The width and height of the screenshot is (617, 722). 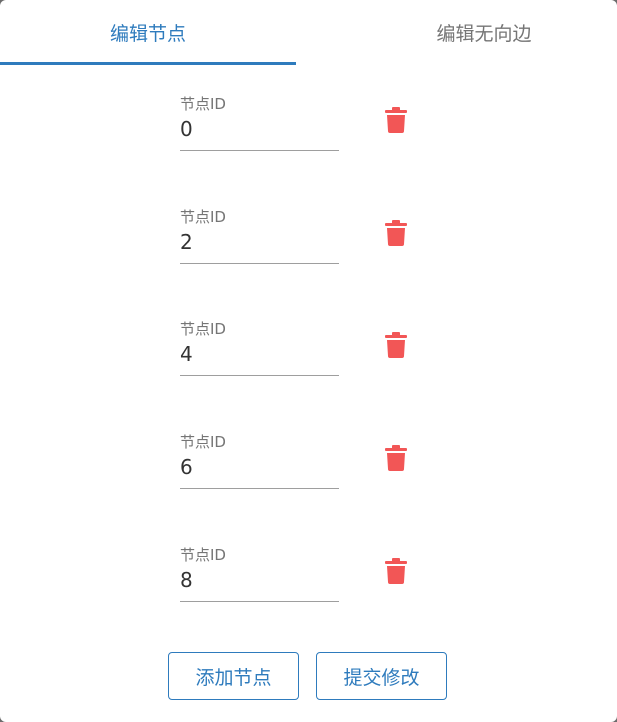 What do you see at coordinates (308, 33) in the screenshot?
I see `tab-bar: 编辑节点 编辑无向边` at bounding box center [308, 33].